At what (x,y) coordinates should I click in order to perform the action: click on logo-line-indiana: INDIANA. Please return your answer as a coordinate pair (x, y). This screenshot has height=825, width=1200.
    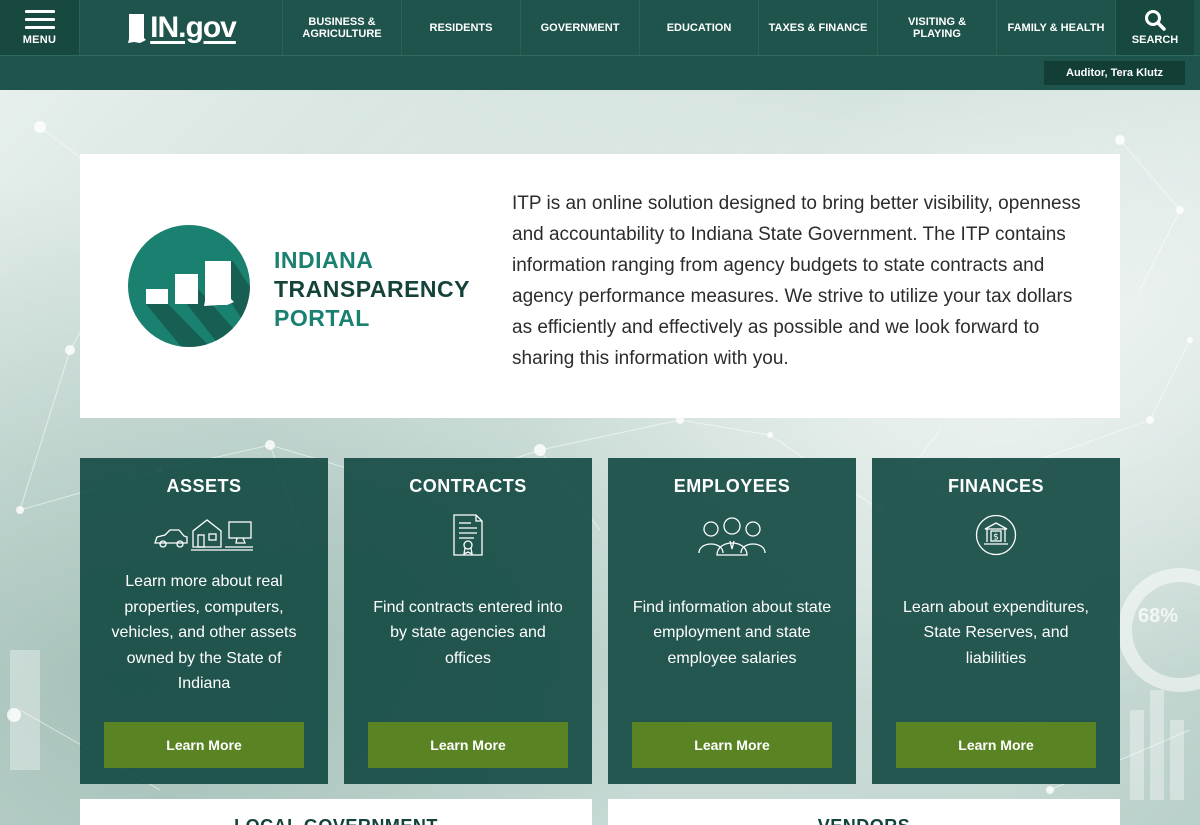
    Looking at the image, I should click on (324, 260).